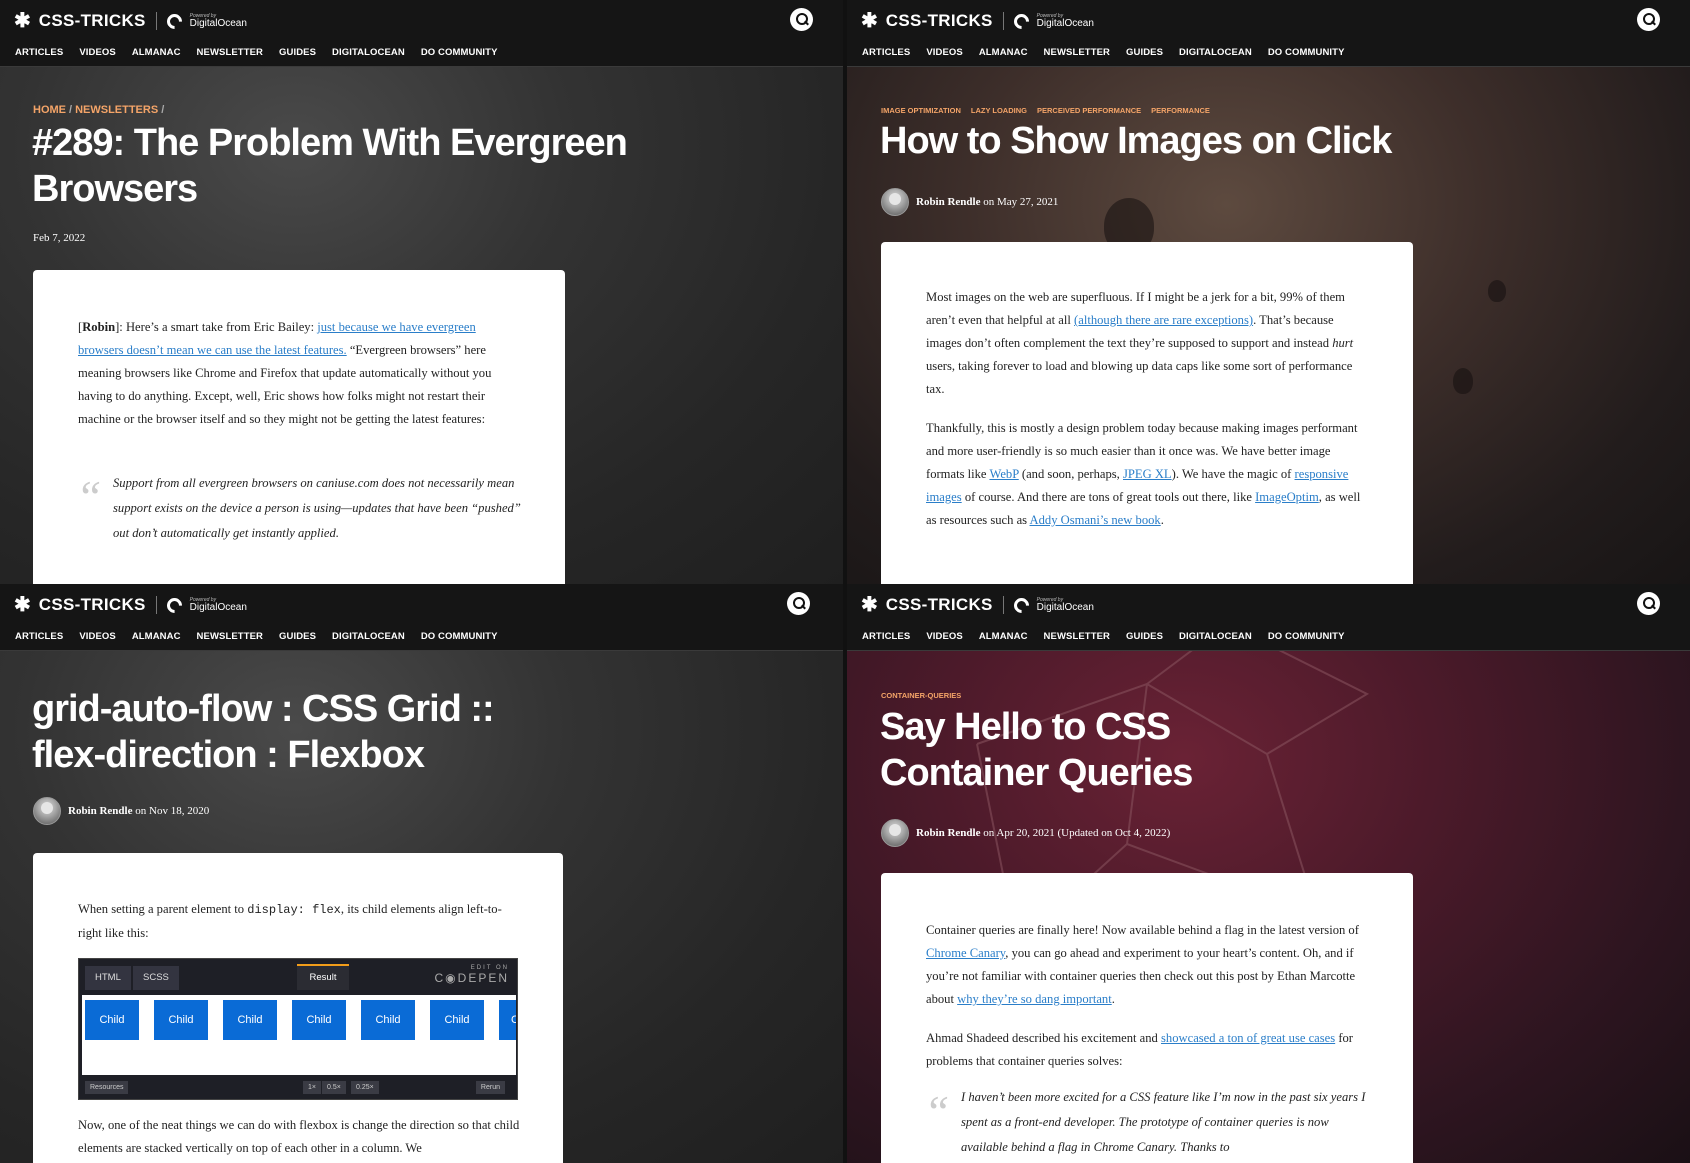  What do you see at coordinates (115, 189) in the screenshot?
I see `title-line: Browsers` at bounding box center [115, 189].